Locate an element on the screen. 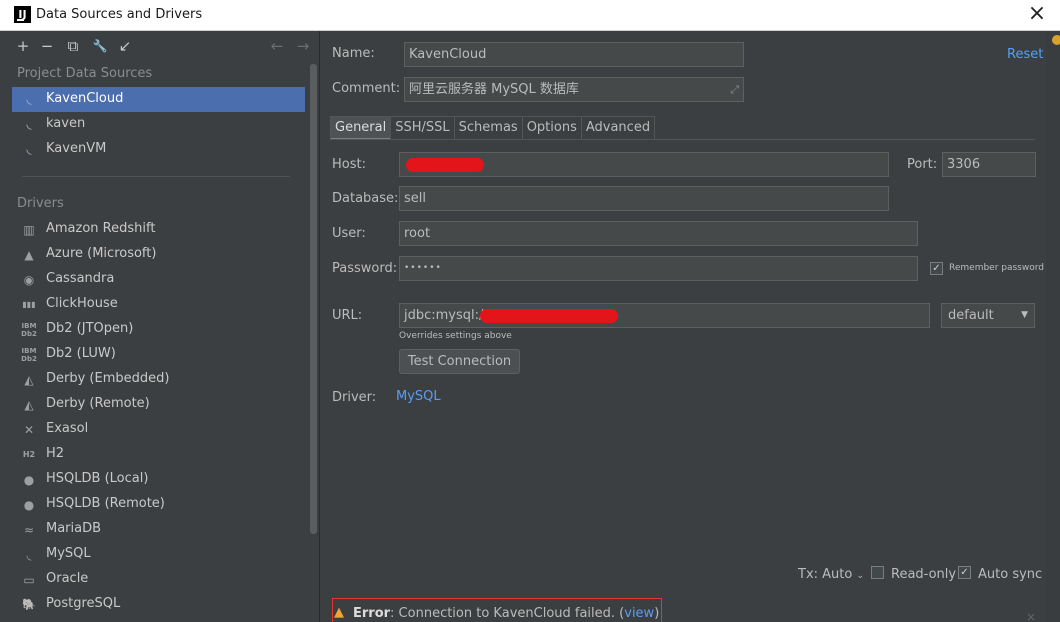 The image size is (1060, 622). tx-mode-label: Tx: Auto is located at coordinates (825, 574).